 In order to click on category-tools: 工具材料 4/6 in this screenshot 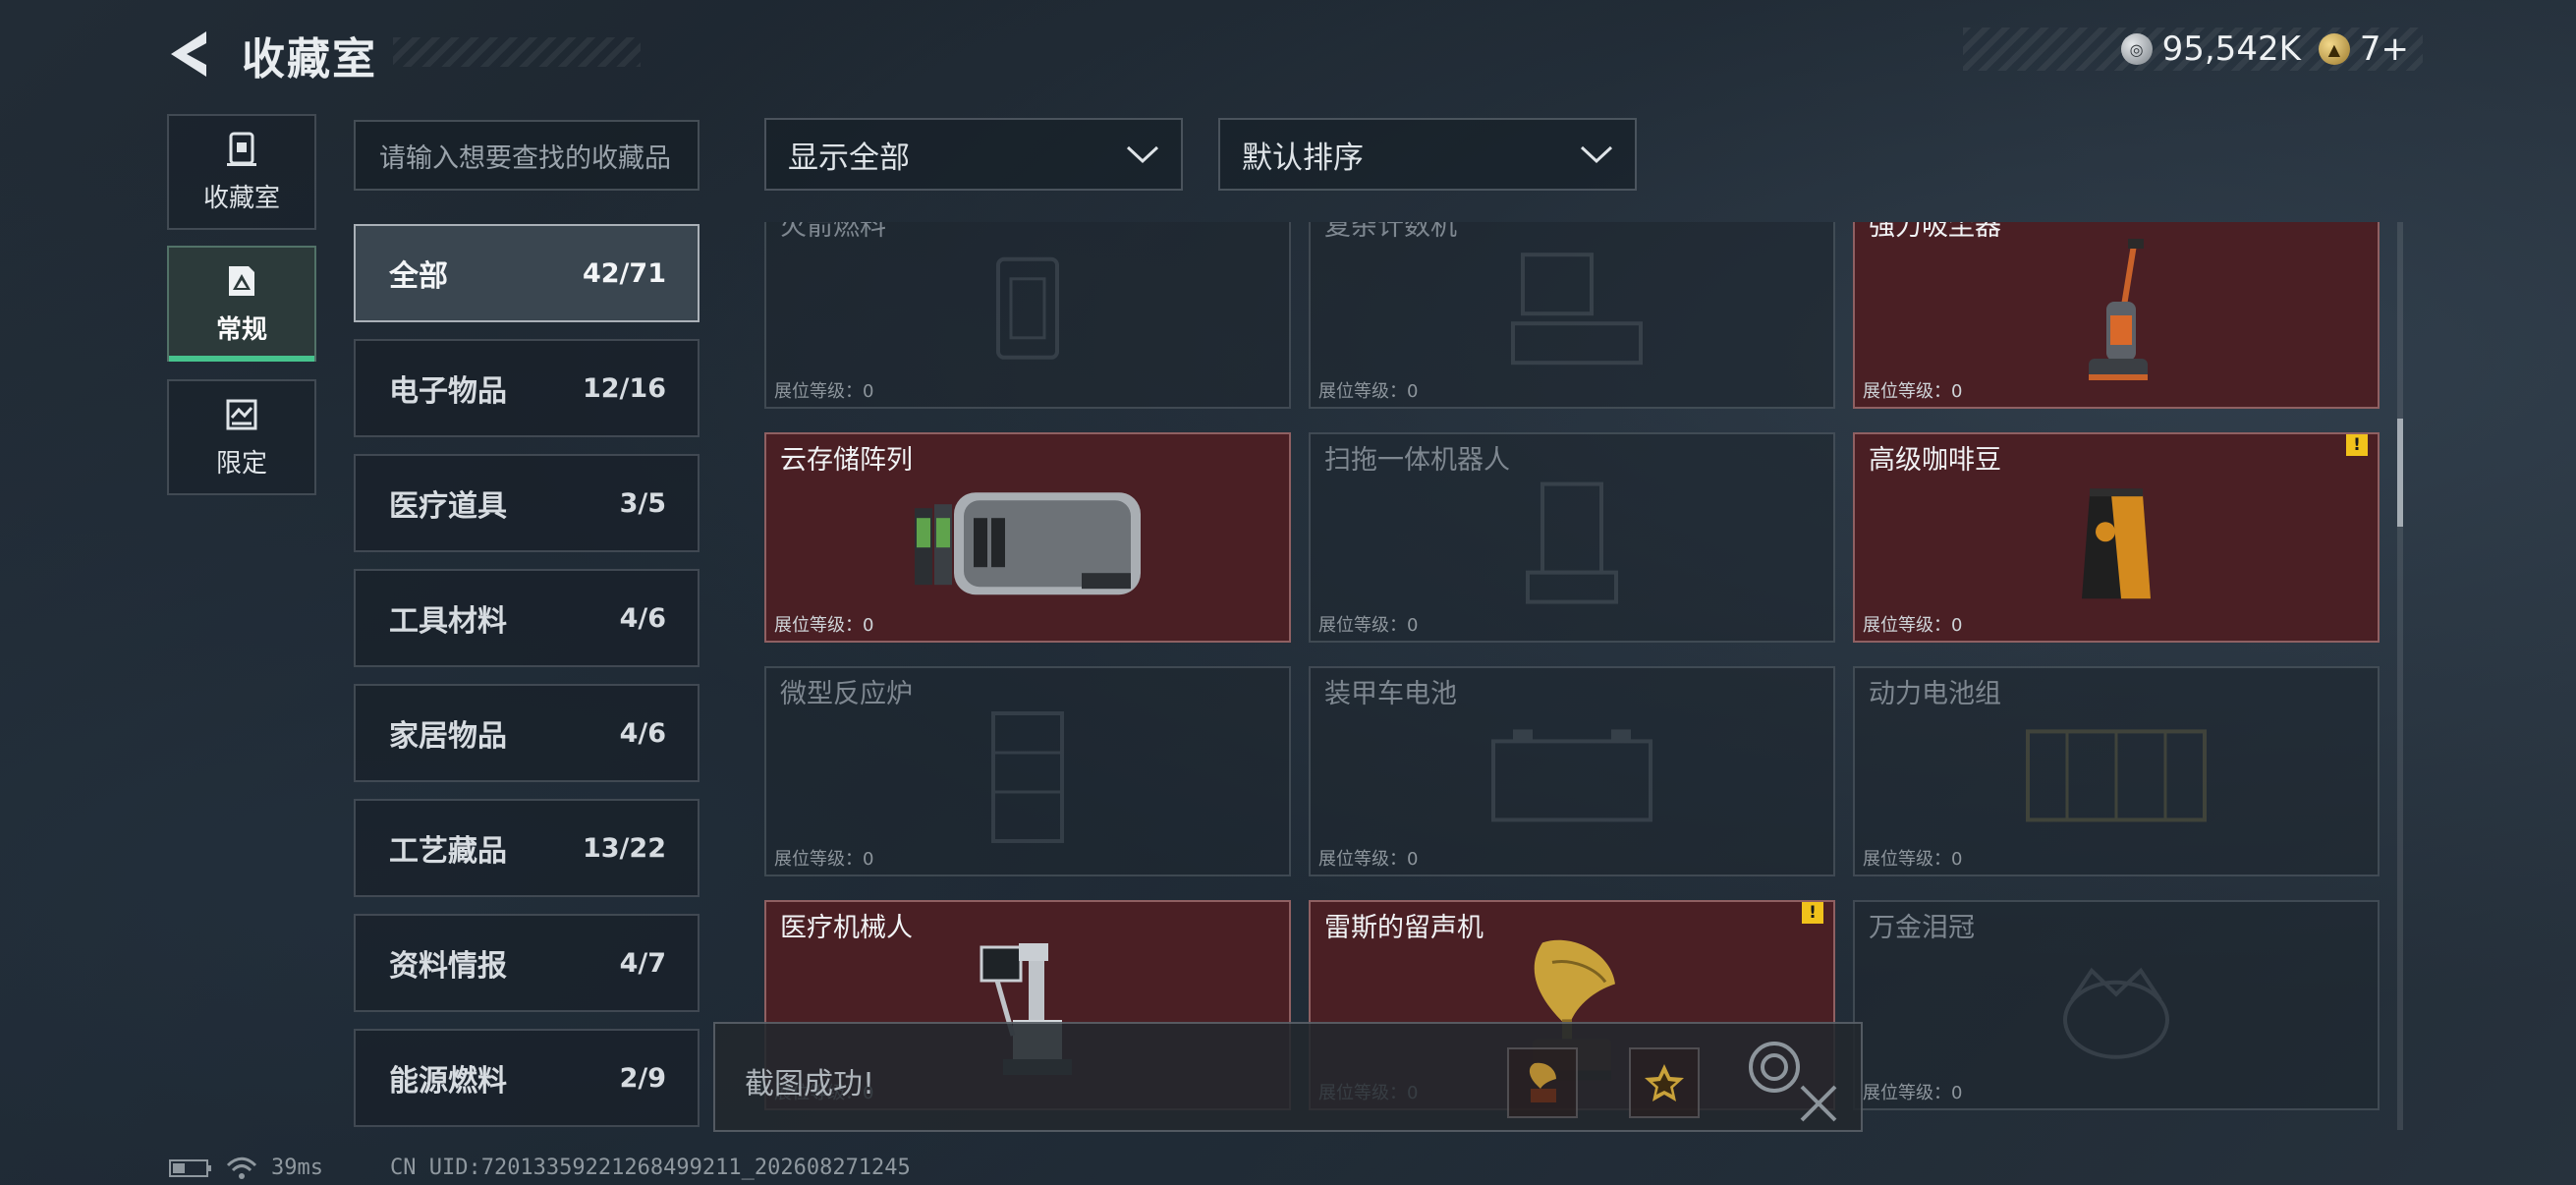, I will do `click(527, 618)`.